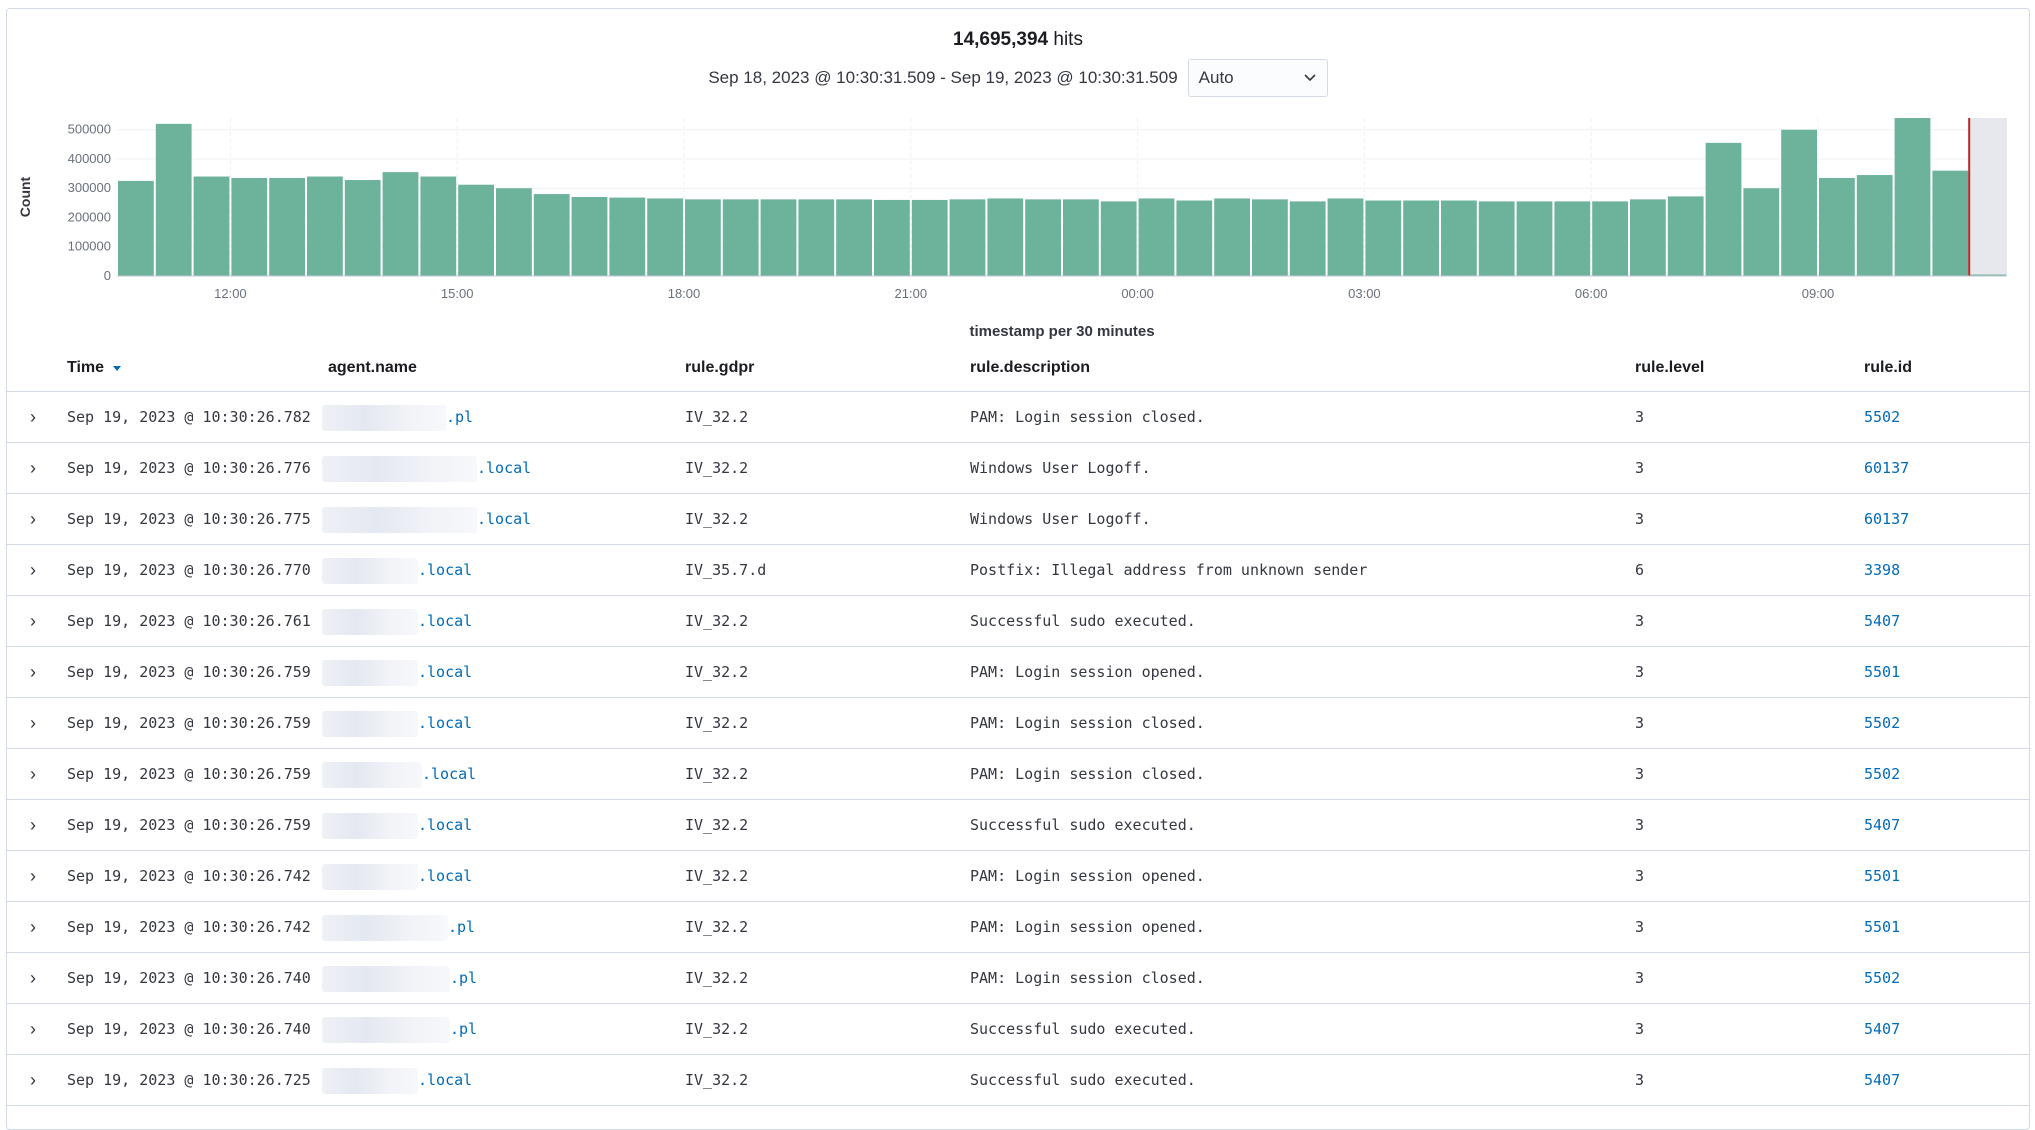  Describe the element at coordinates (1257, 78) in the screenshot. I see `interval-select: Auto` at that location.